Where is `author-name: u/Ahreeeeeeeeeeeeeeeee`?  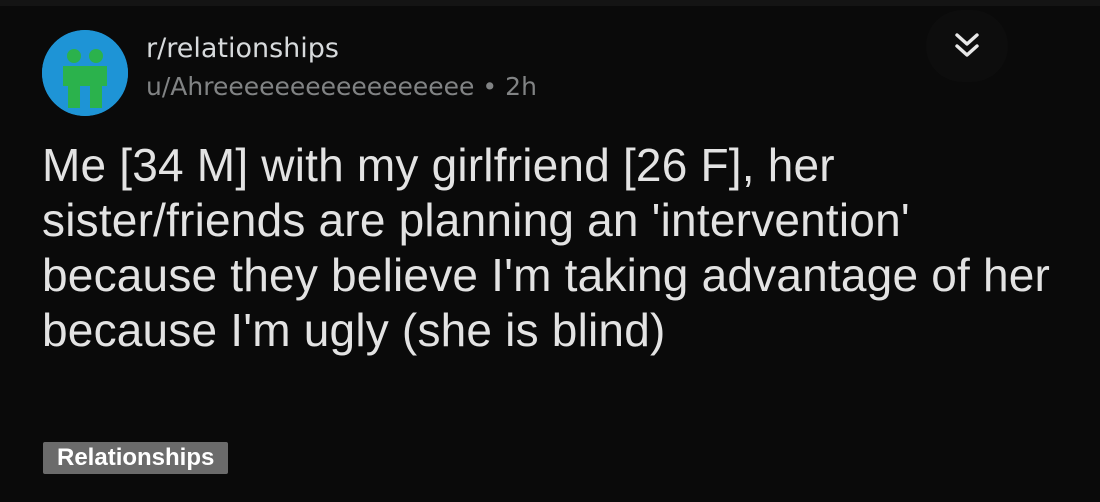
author-name: u/Ahreeeeeeeeeeeeeeeee is located at coordinates (310, 86).